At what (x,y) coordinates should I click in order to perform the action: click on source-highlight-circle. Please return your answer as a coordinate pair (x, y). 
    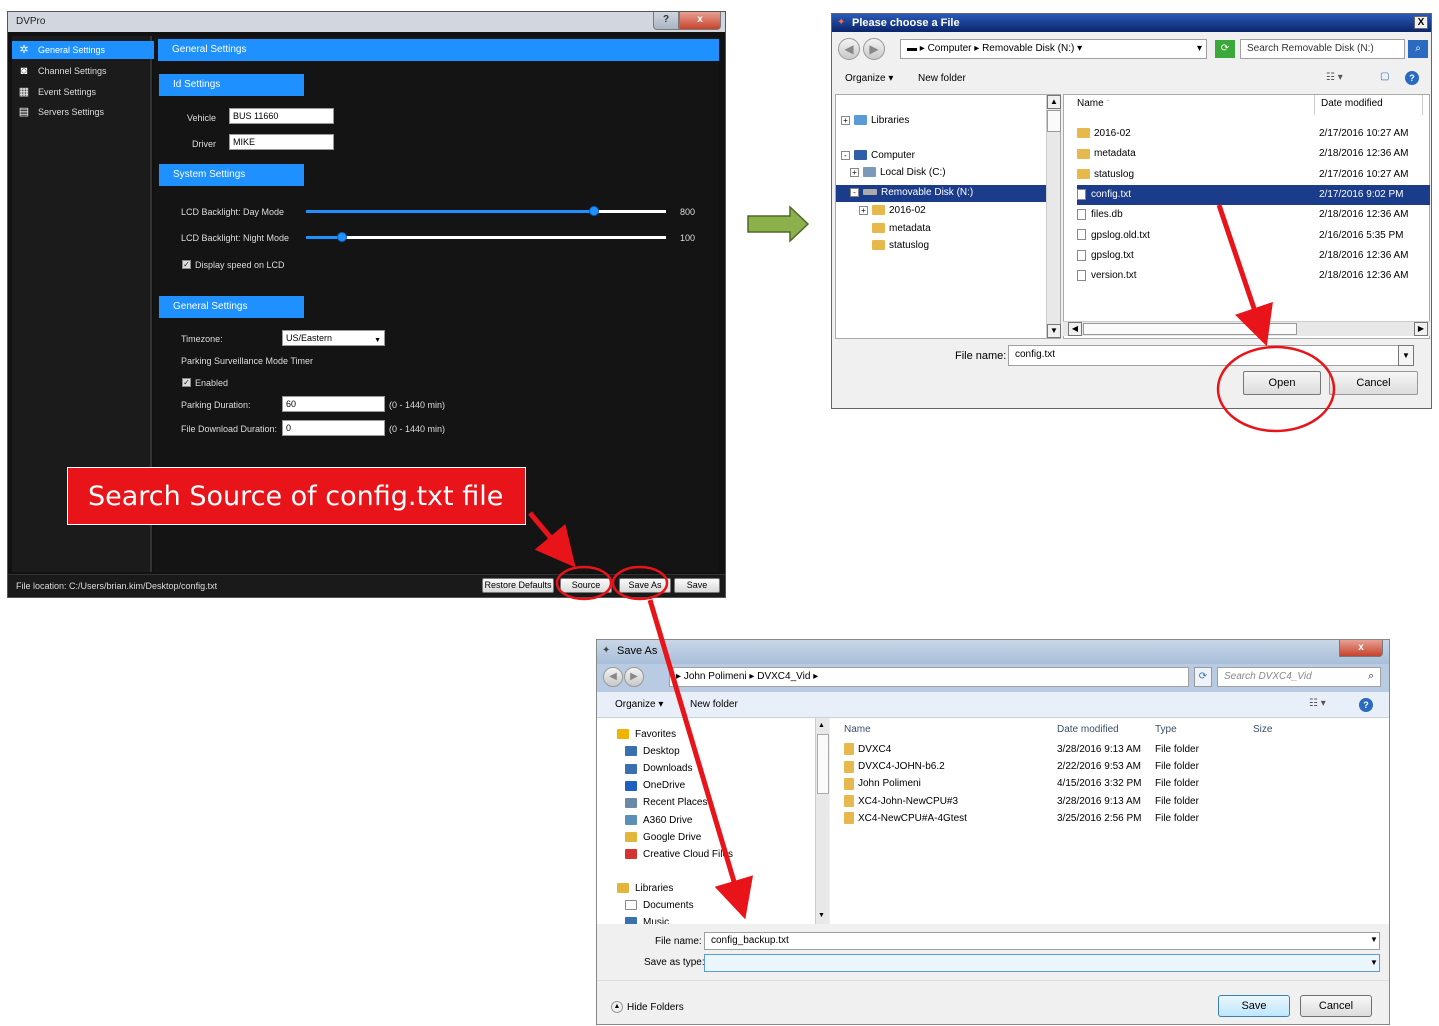
    Looking at the image, I should click on (584, 583).